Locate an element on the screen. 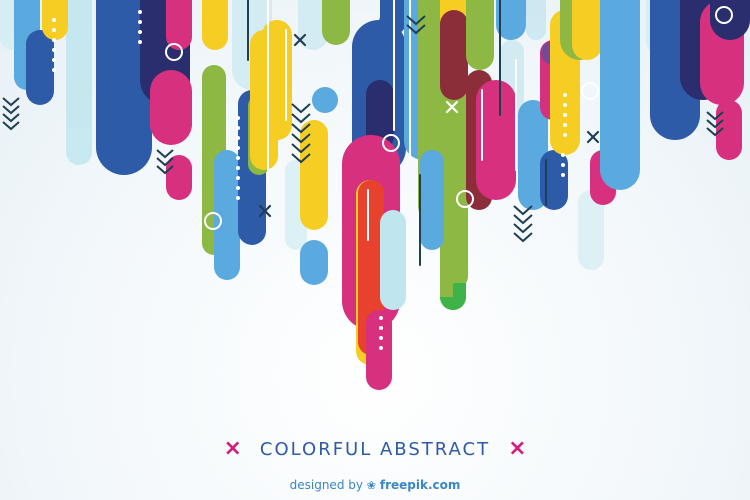 This screenshot has width=750, height=500. page-title: COLORFUL ABSTRACT is located at coordinates (375, 449).